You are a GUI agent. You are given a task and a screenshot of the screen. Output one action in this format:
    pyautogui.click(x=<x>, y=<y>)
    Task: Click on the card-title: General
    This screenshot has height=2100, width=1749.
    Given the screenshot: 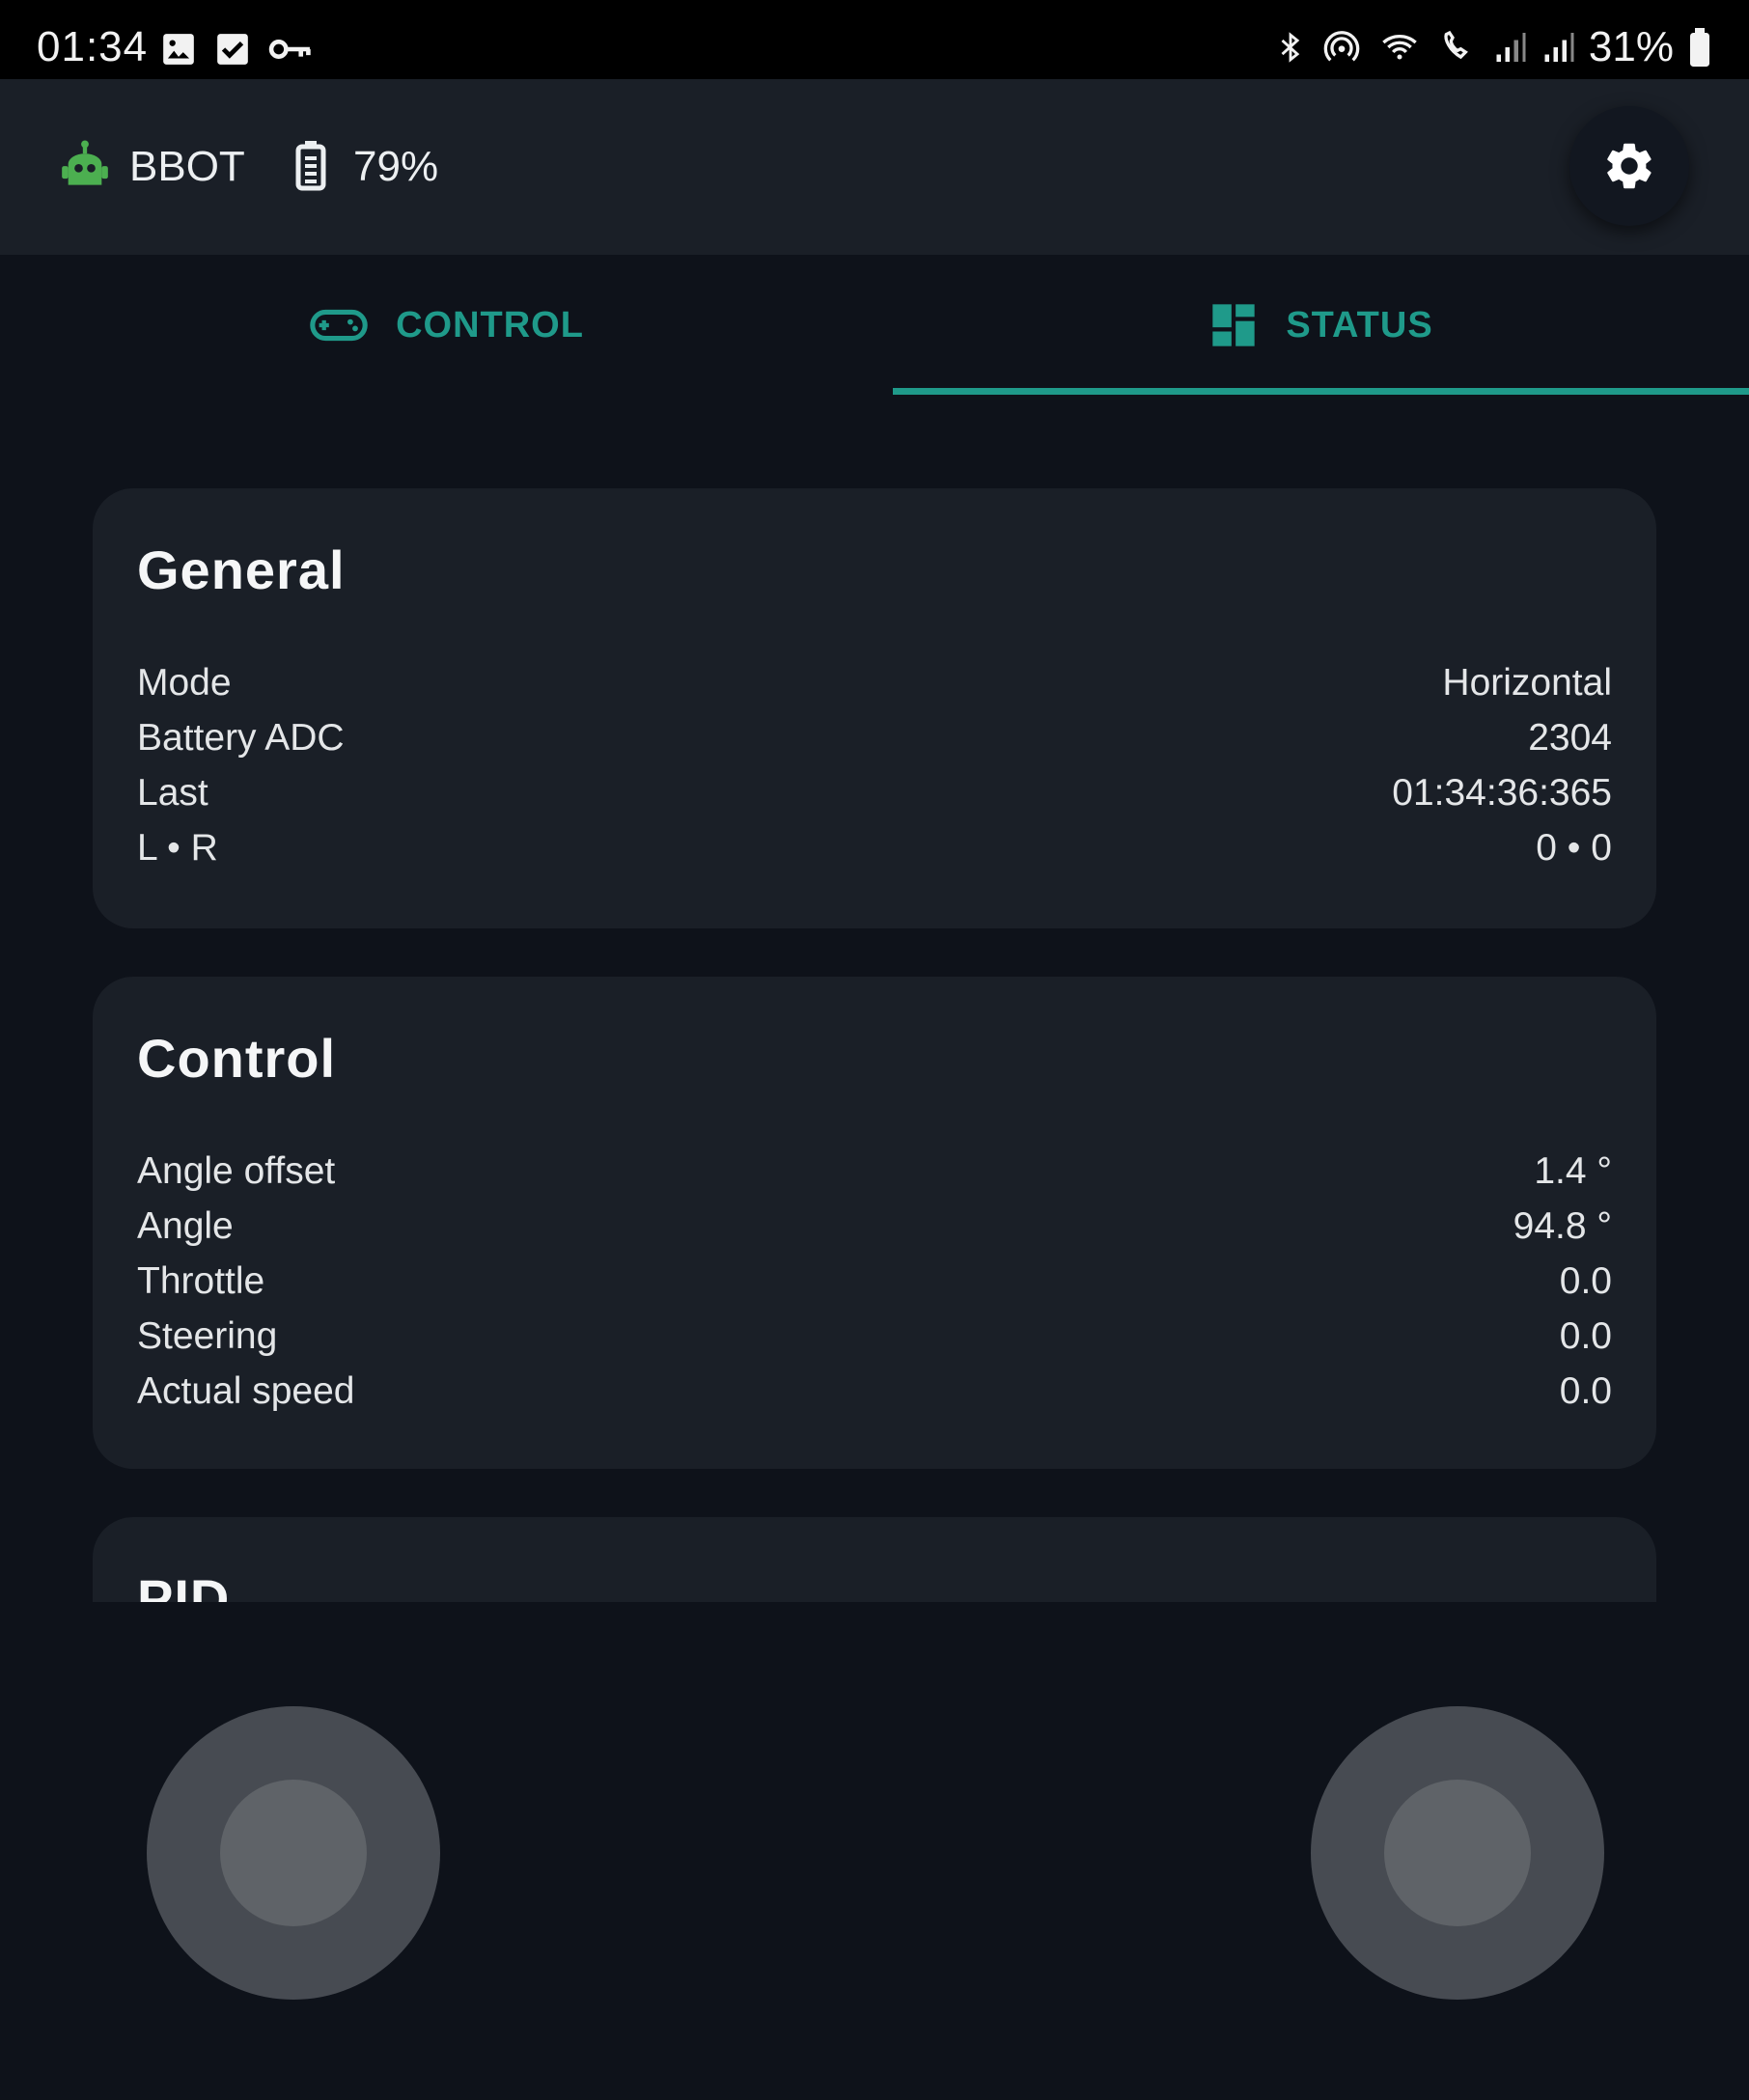 What is the action you would take?
    pyautogui.click(x=241, y=569)
    